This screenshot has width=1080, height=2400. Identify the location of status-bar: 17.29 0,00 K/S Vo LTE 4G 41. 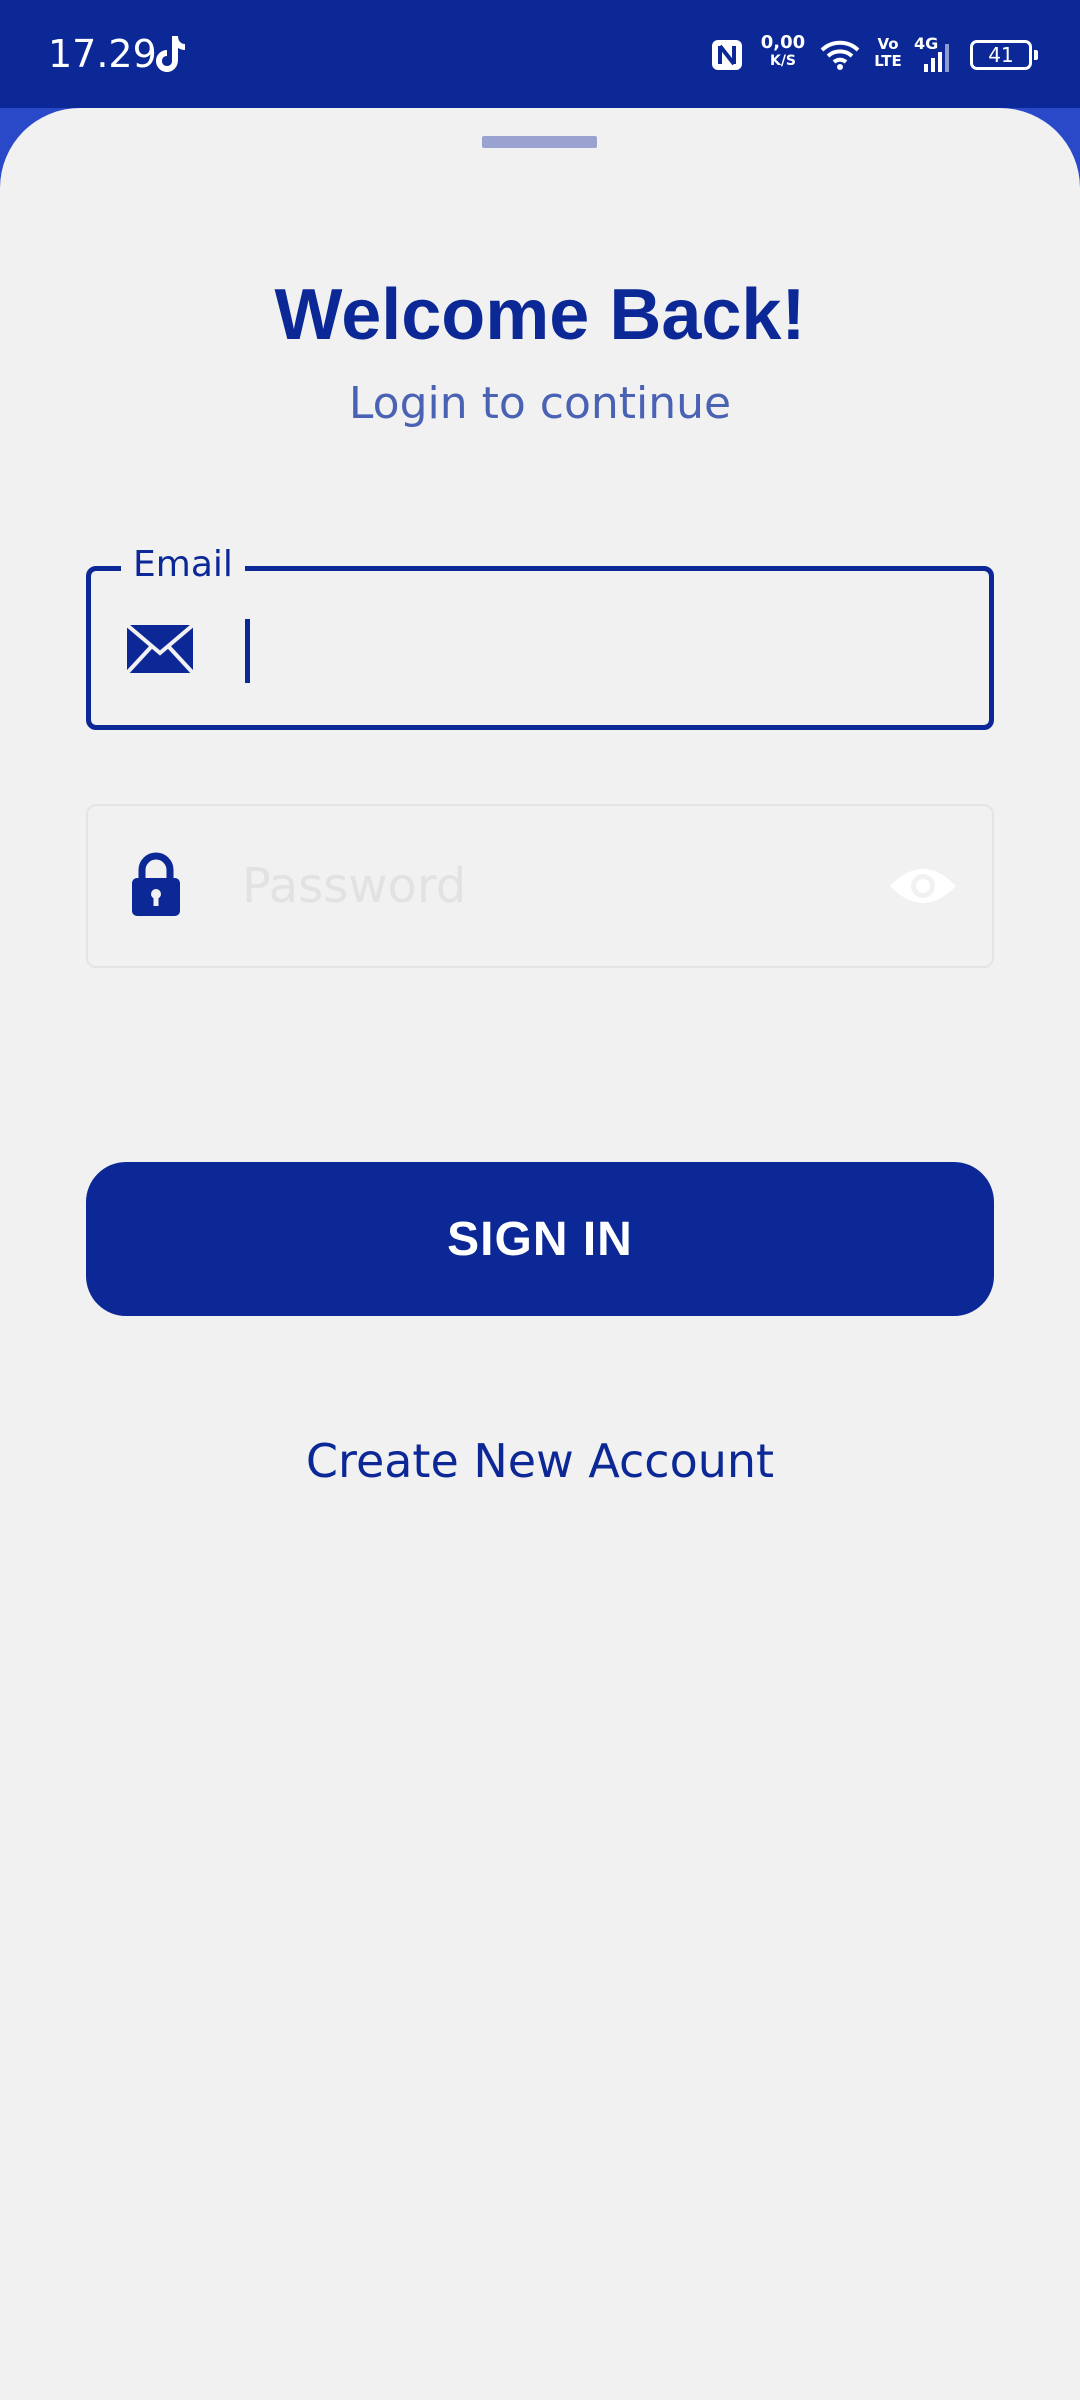
(540, 54).